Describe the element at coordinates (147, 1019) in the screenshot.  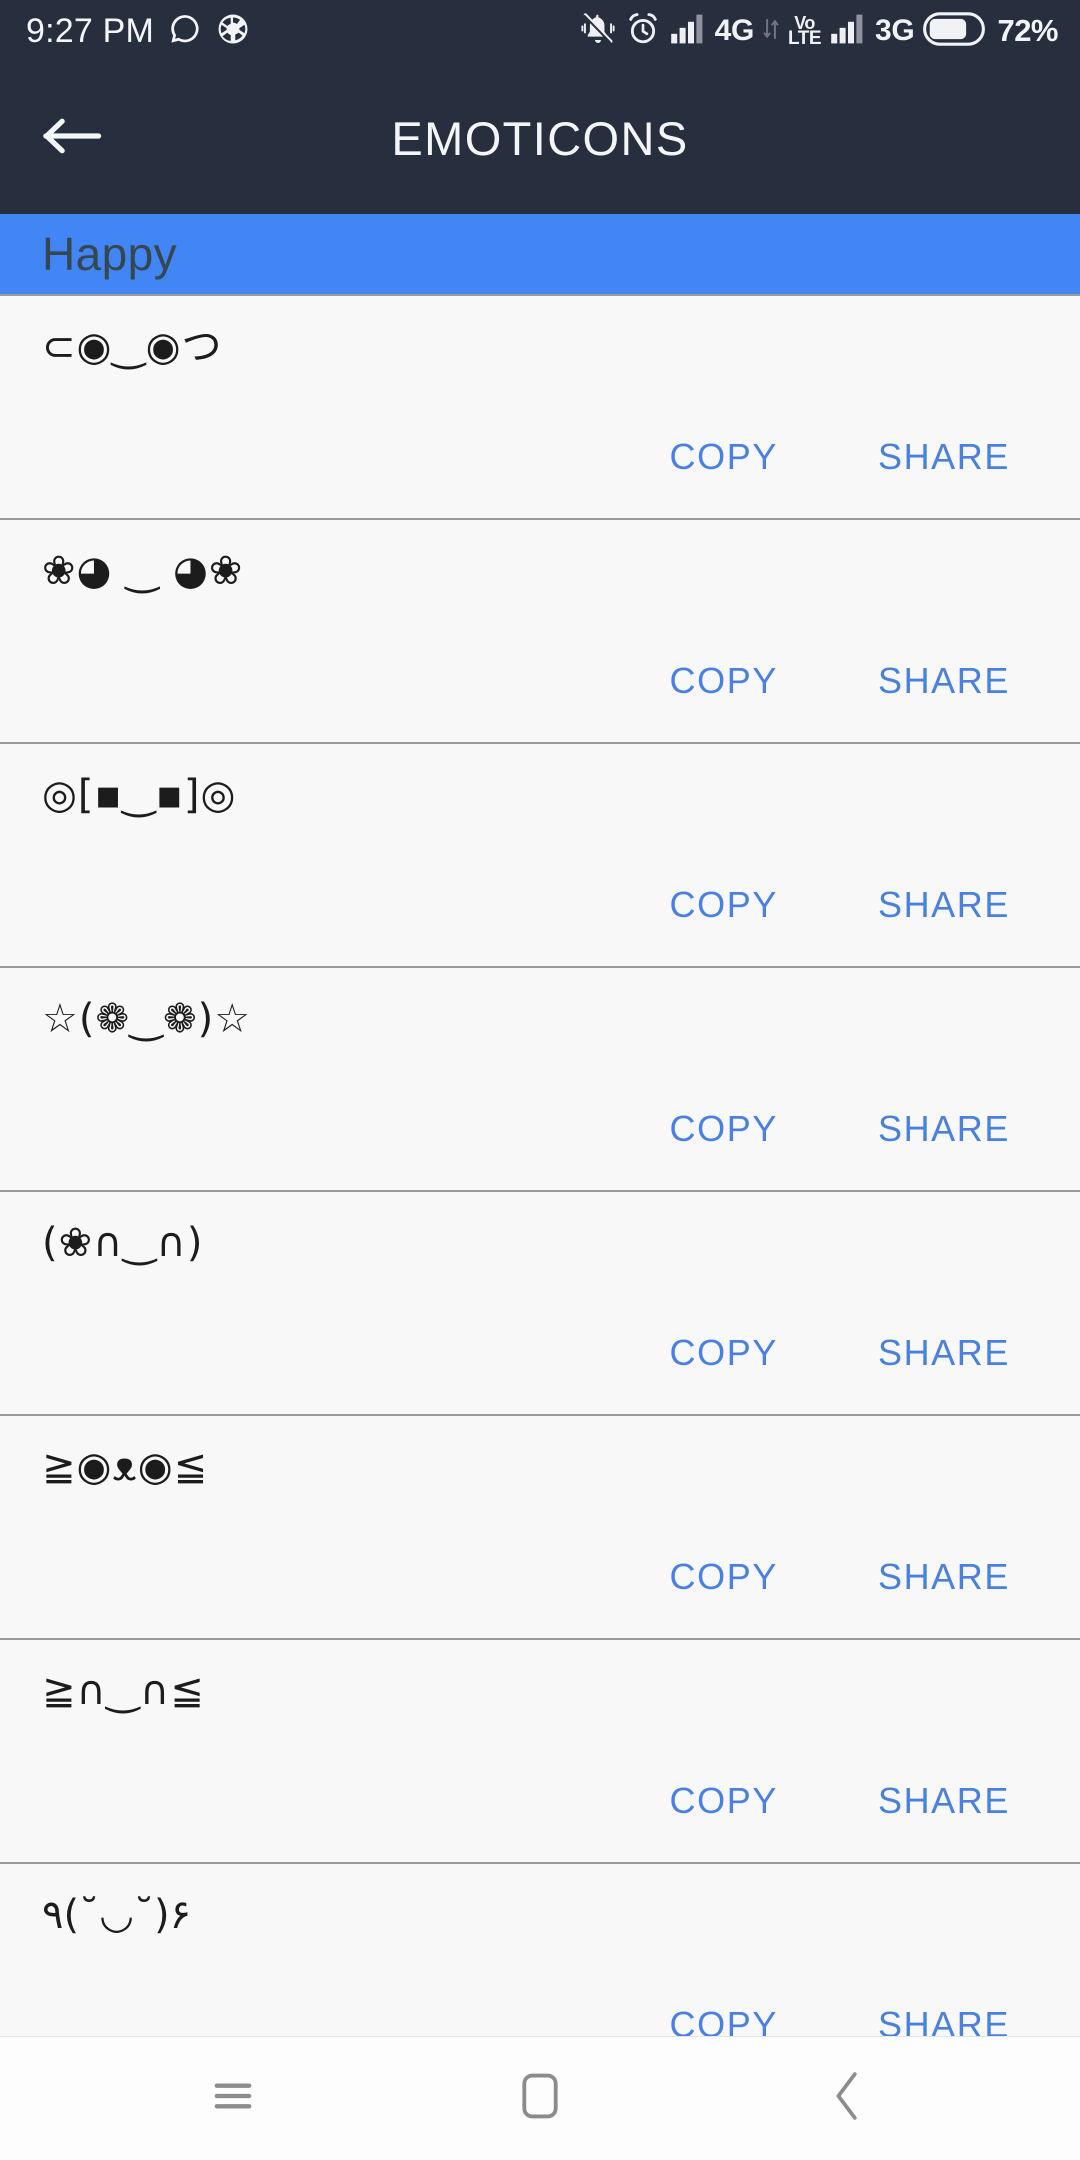
I see `emoticon-text: ☆(❁‿❁)☆` at that location.